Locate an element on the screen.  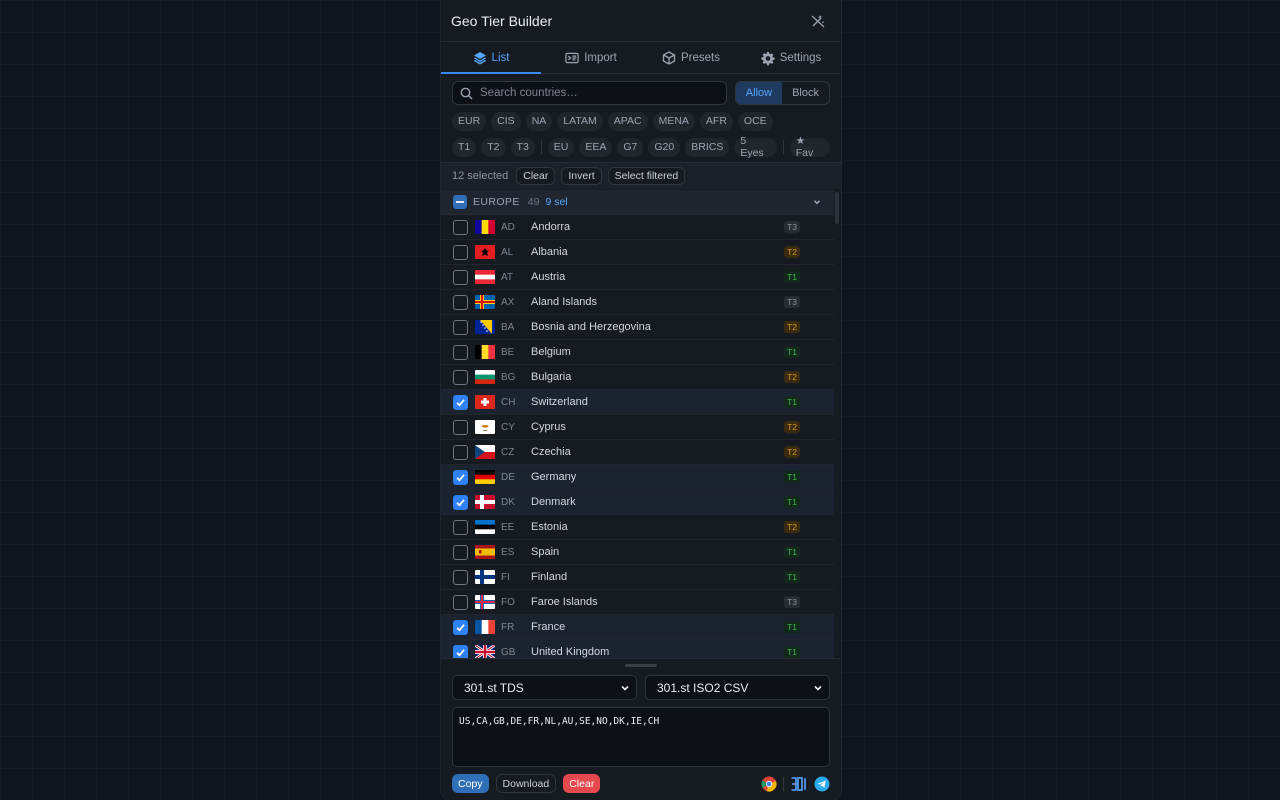
country-row: FI Finland T1 is located at coordinates (637, 577).